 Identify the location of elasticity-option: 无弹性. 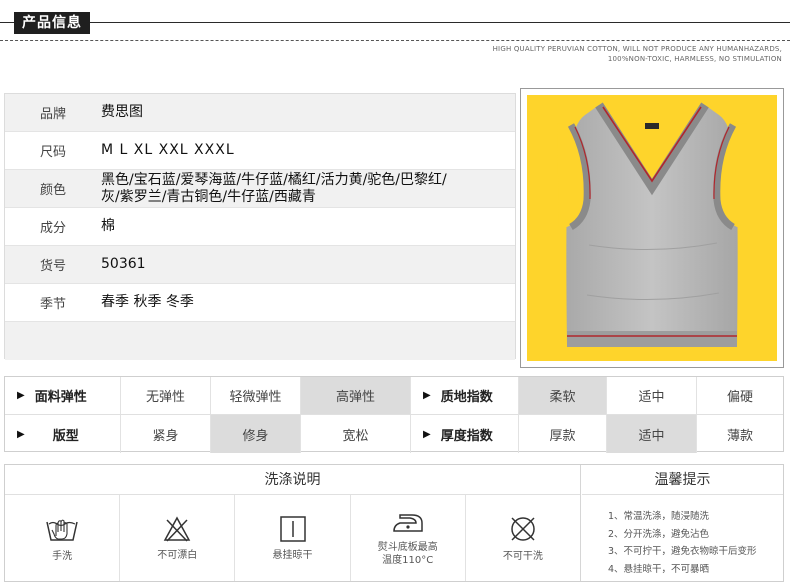
(166, 395).